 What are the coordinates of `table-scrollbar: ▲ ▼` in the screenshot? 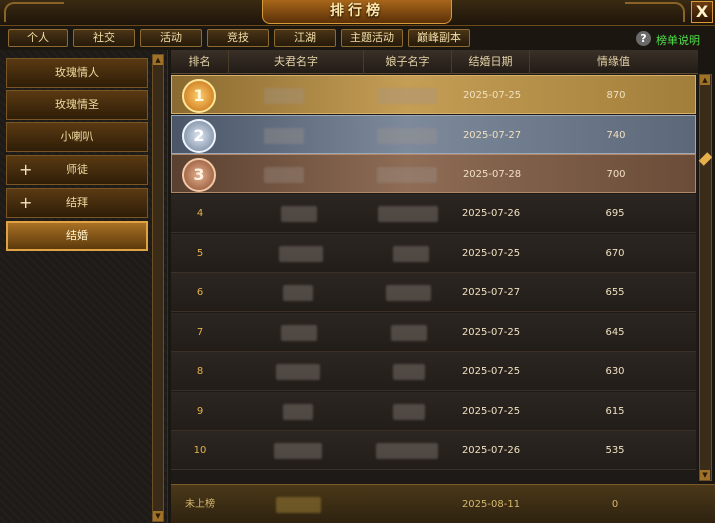 It's located at (705, 277).